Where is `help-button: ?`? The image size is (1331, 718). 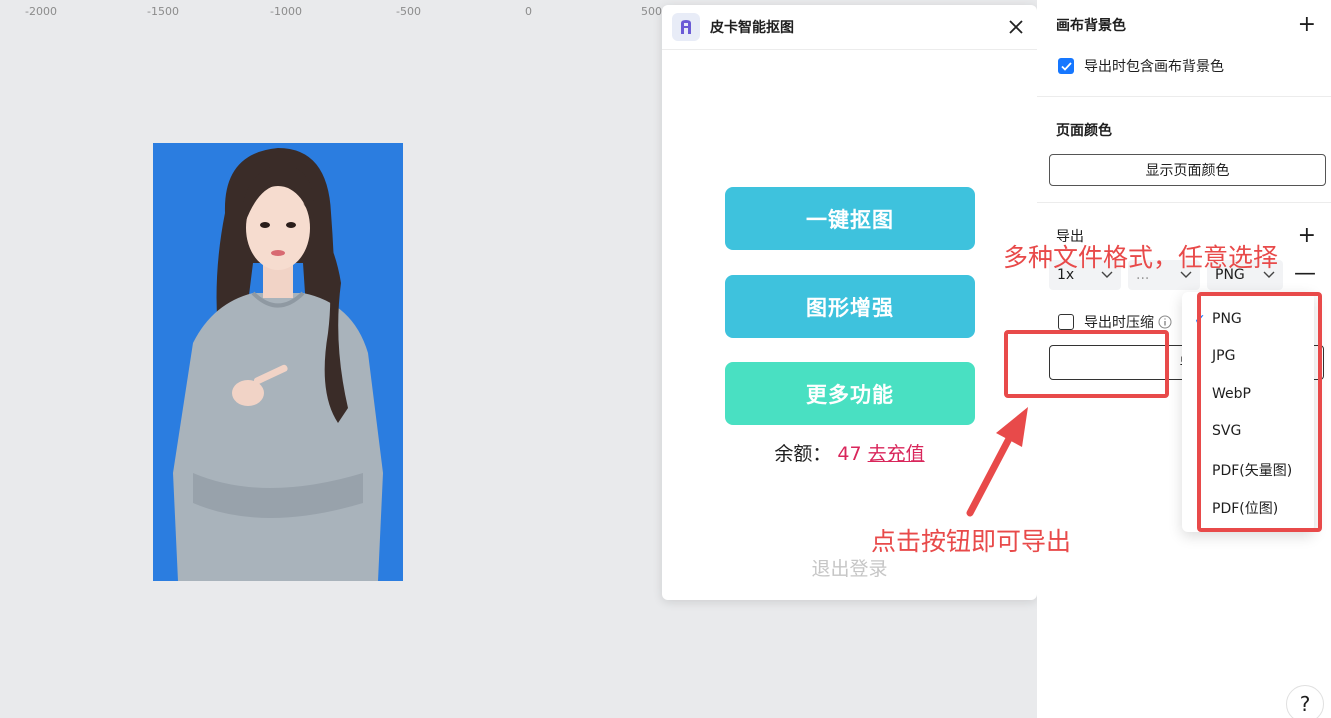
help-button: ? is located at coordinates (1305, 701).